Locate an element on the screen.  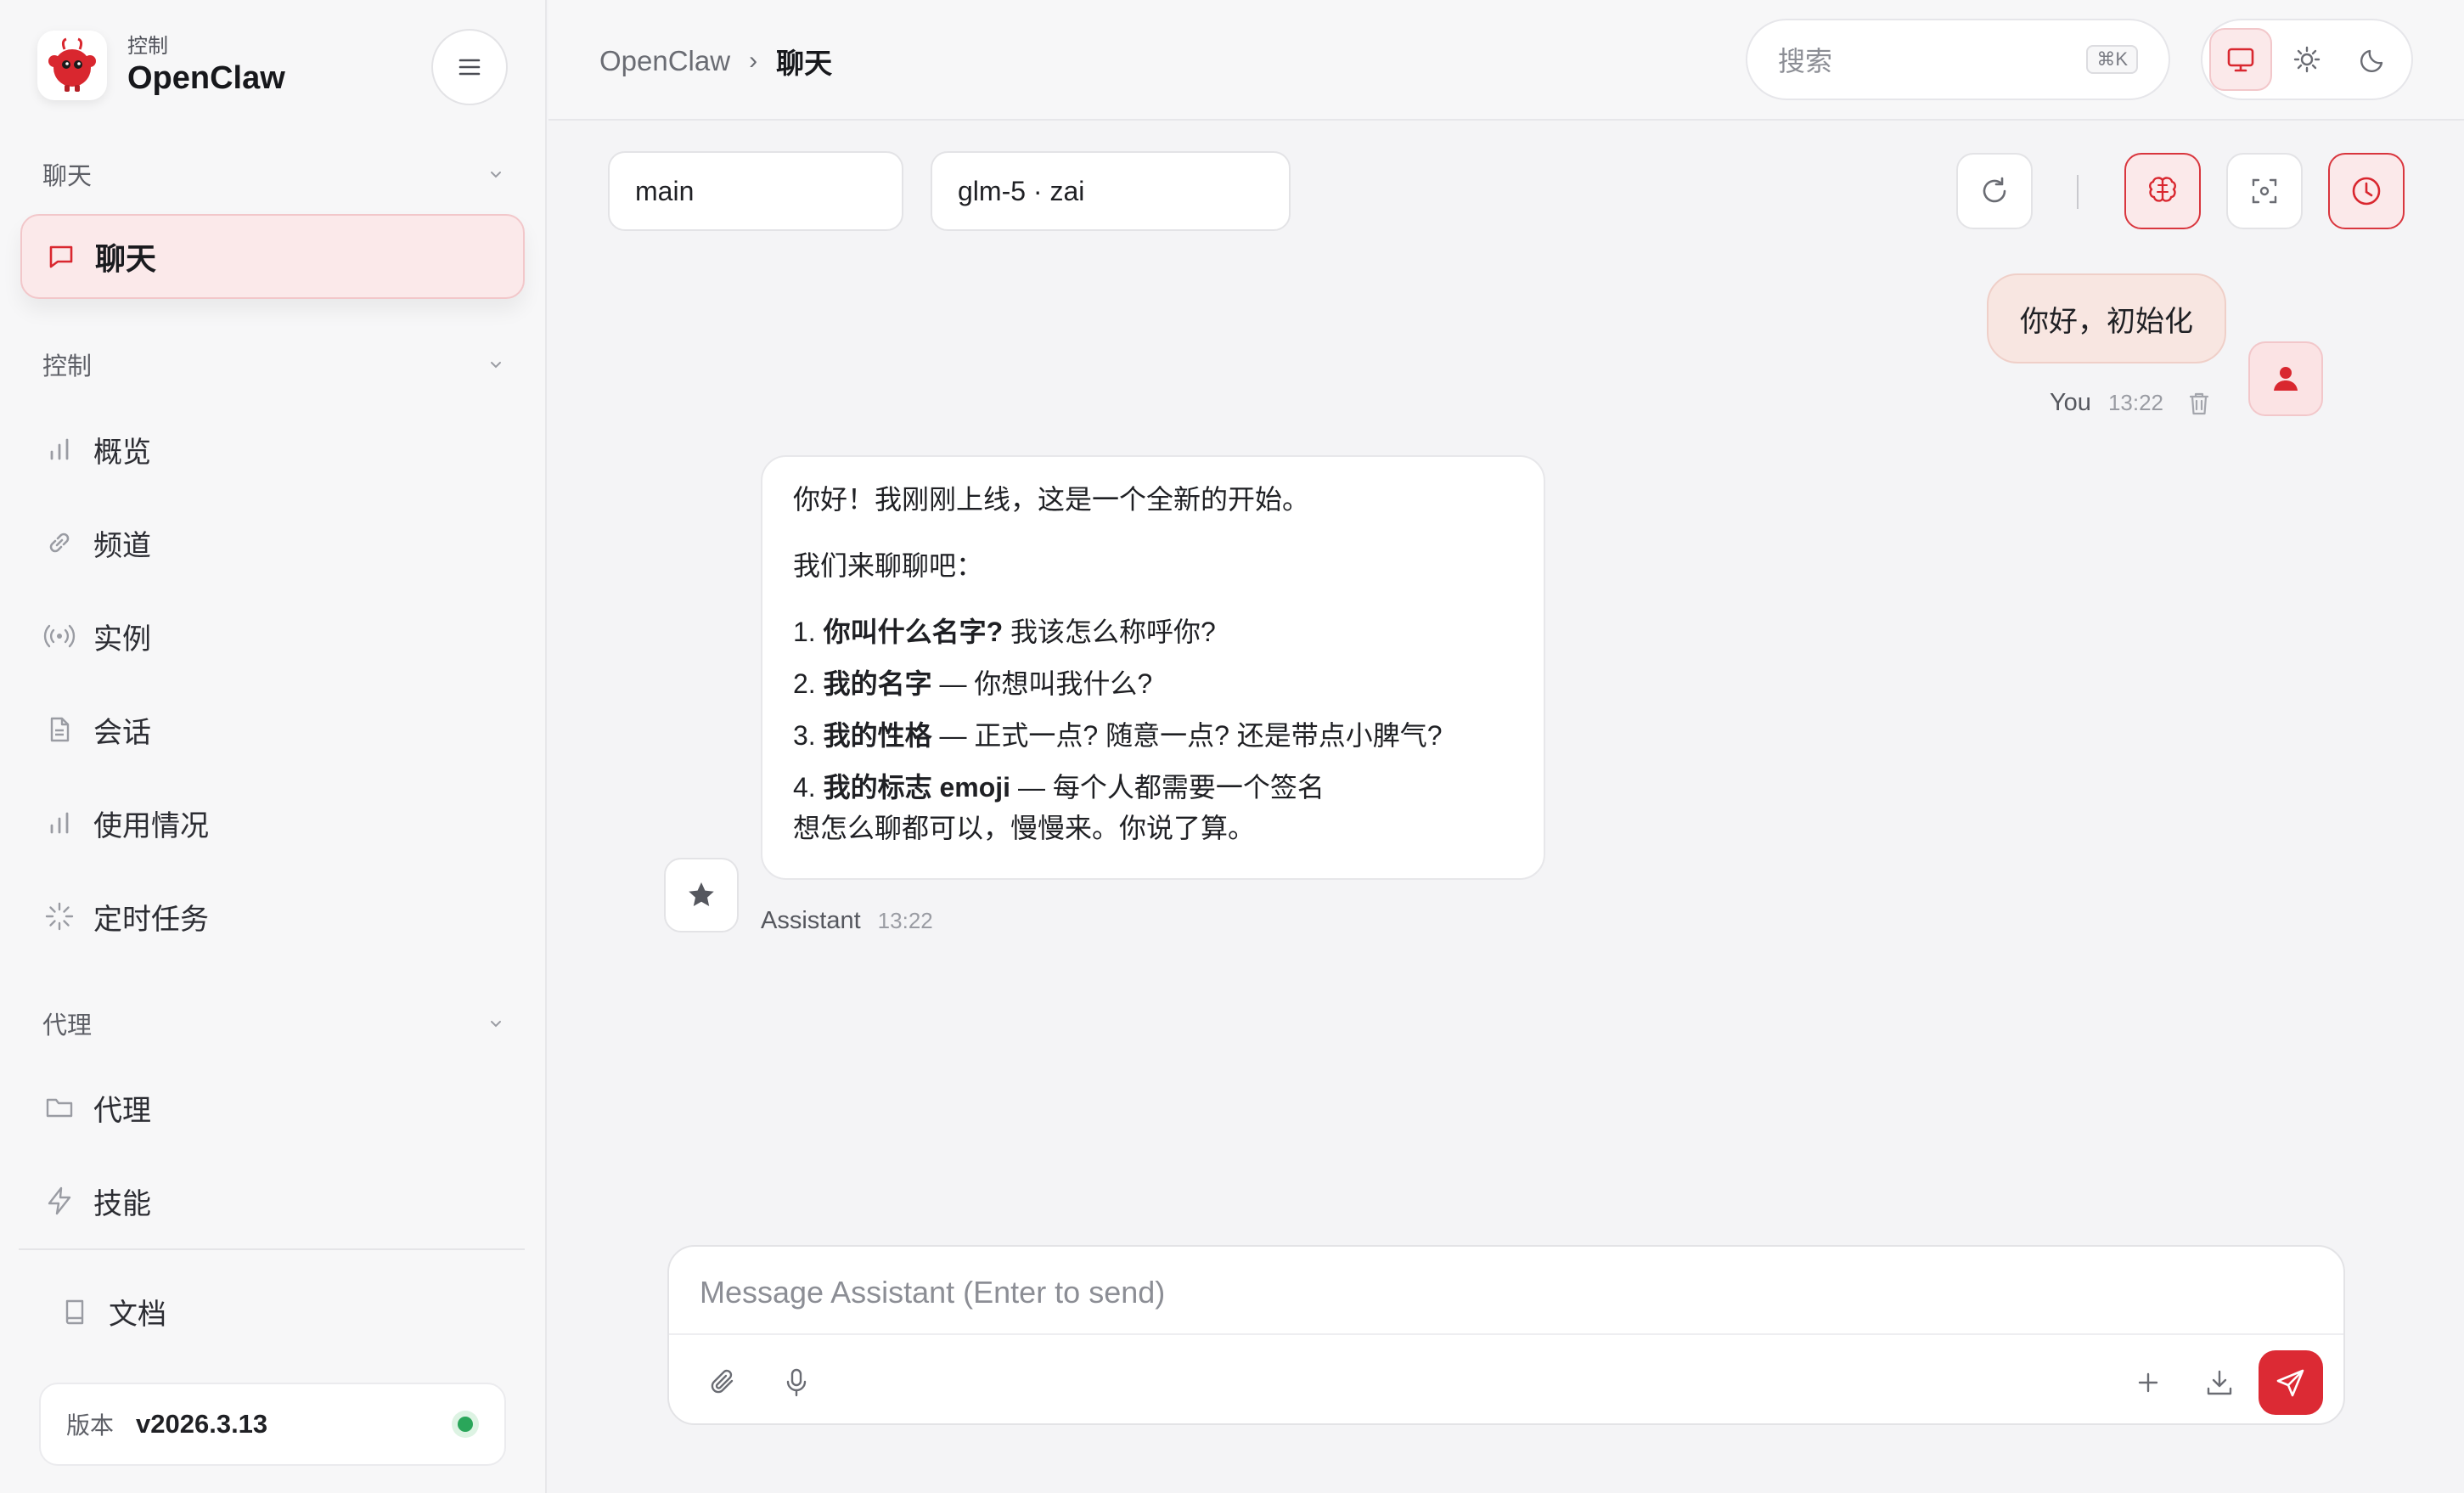
link-icon is located at coordinates (59, 543).